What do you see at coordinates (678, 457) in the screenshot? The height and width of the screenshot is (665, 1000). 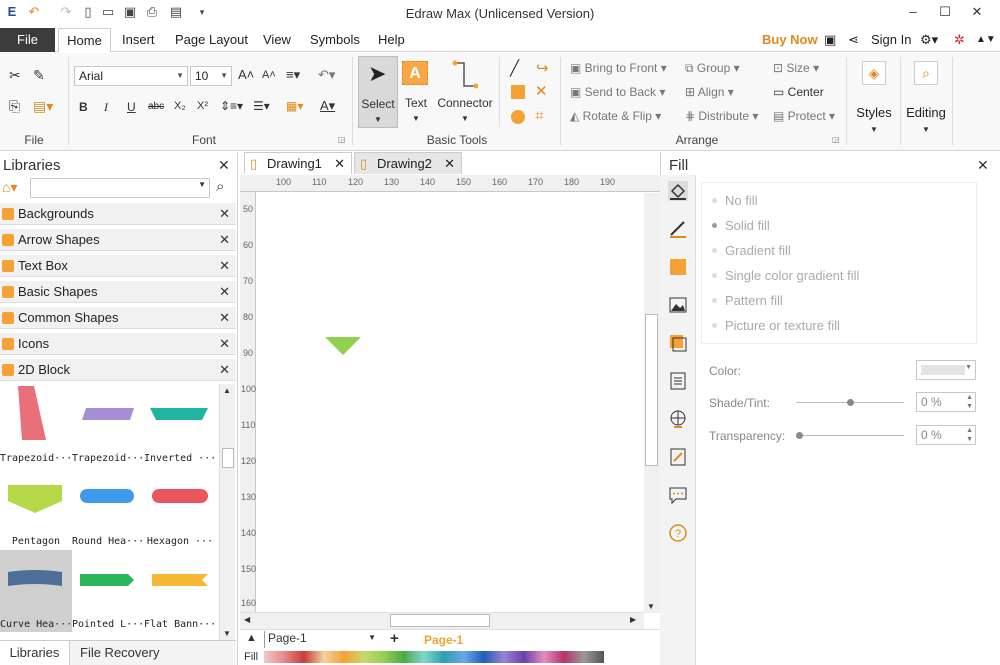 I see `note-icon` at bounding box center [678, 457].